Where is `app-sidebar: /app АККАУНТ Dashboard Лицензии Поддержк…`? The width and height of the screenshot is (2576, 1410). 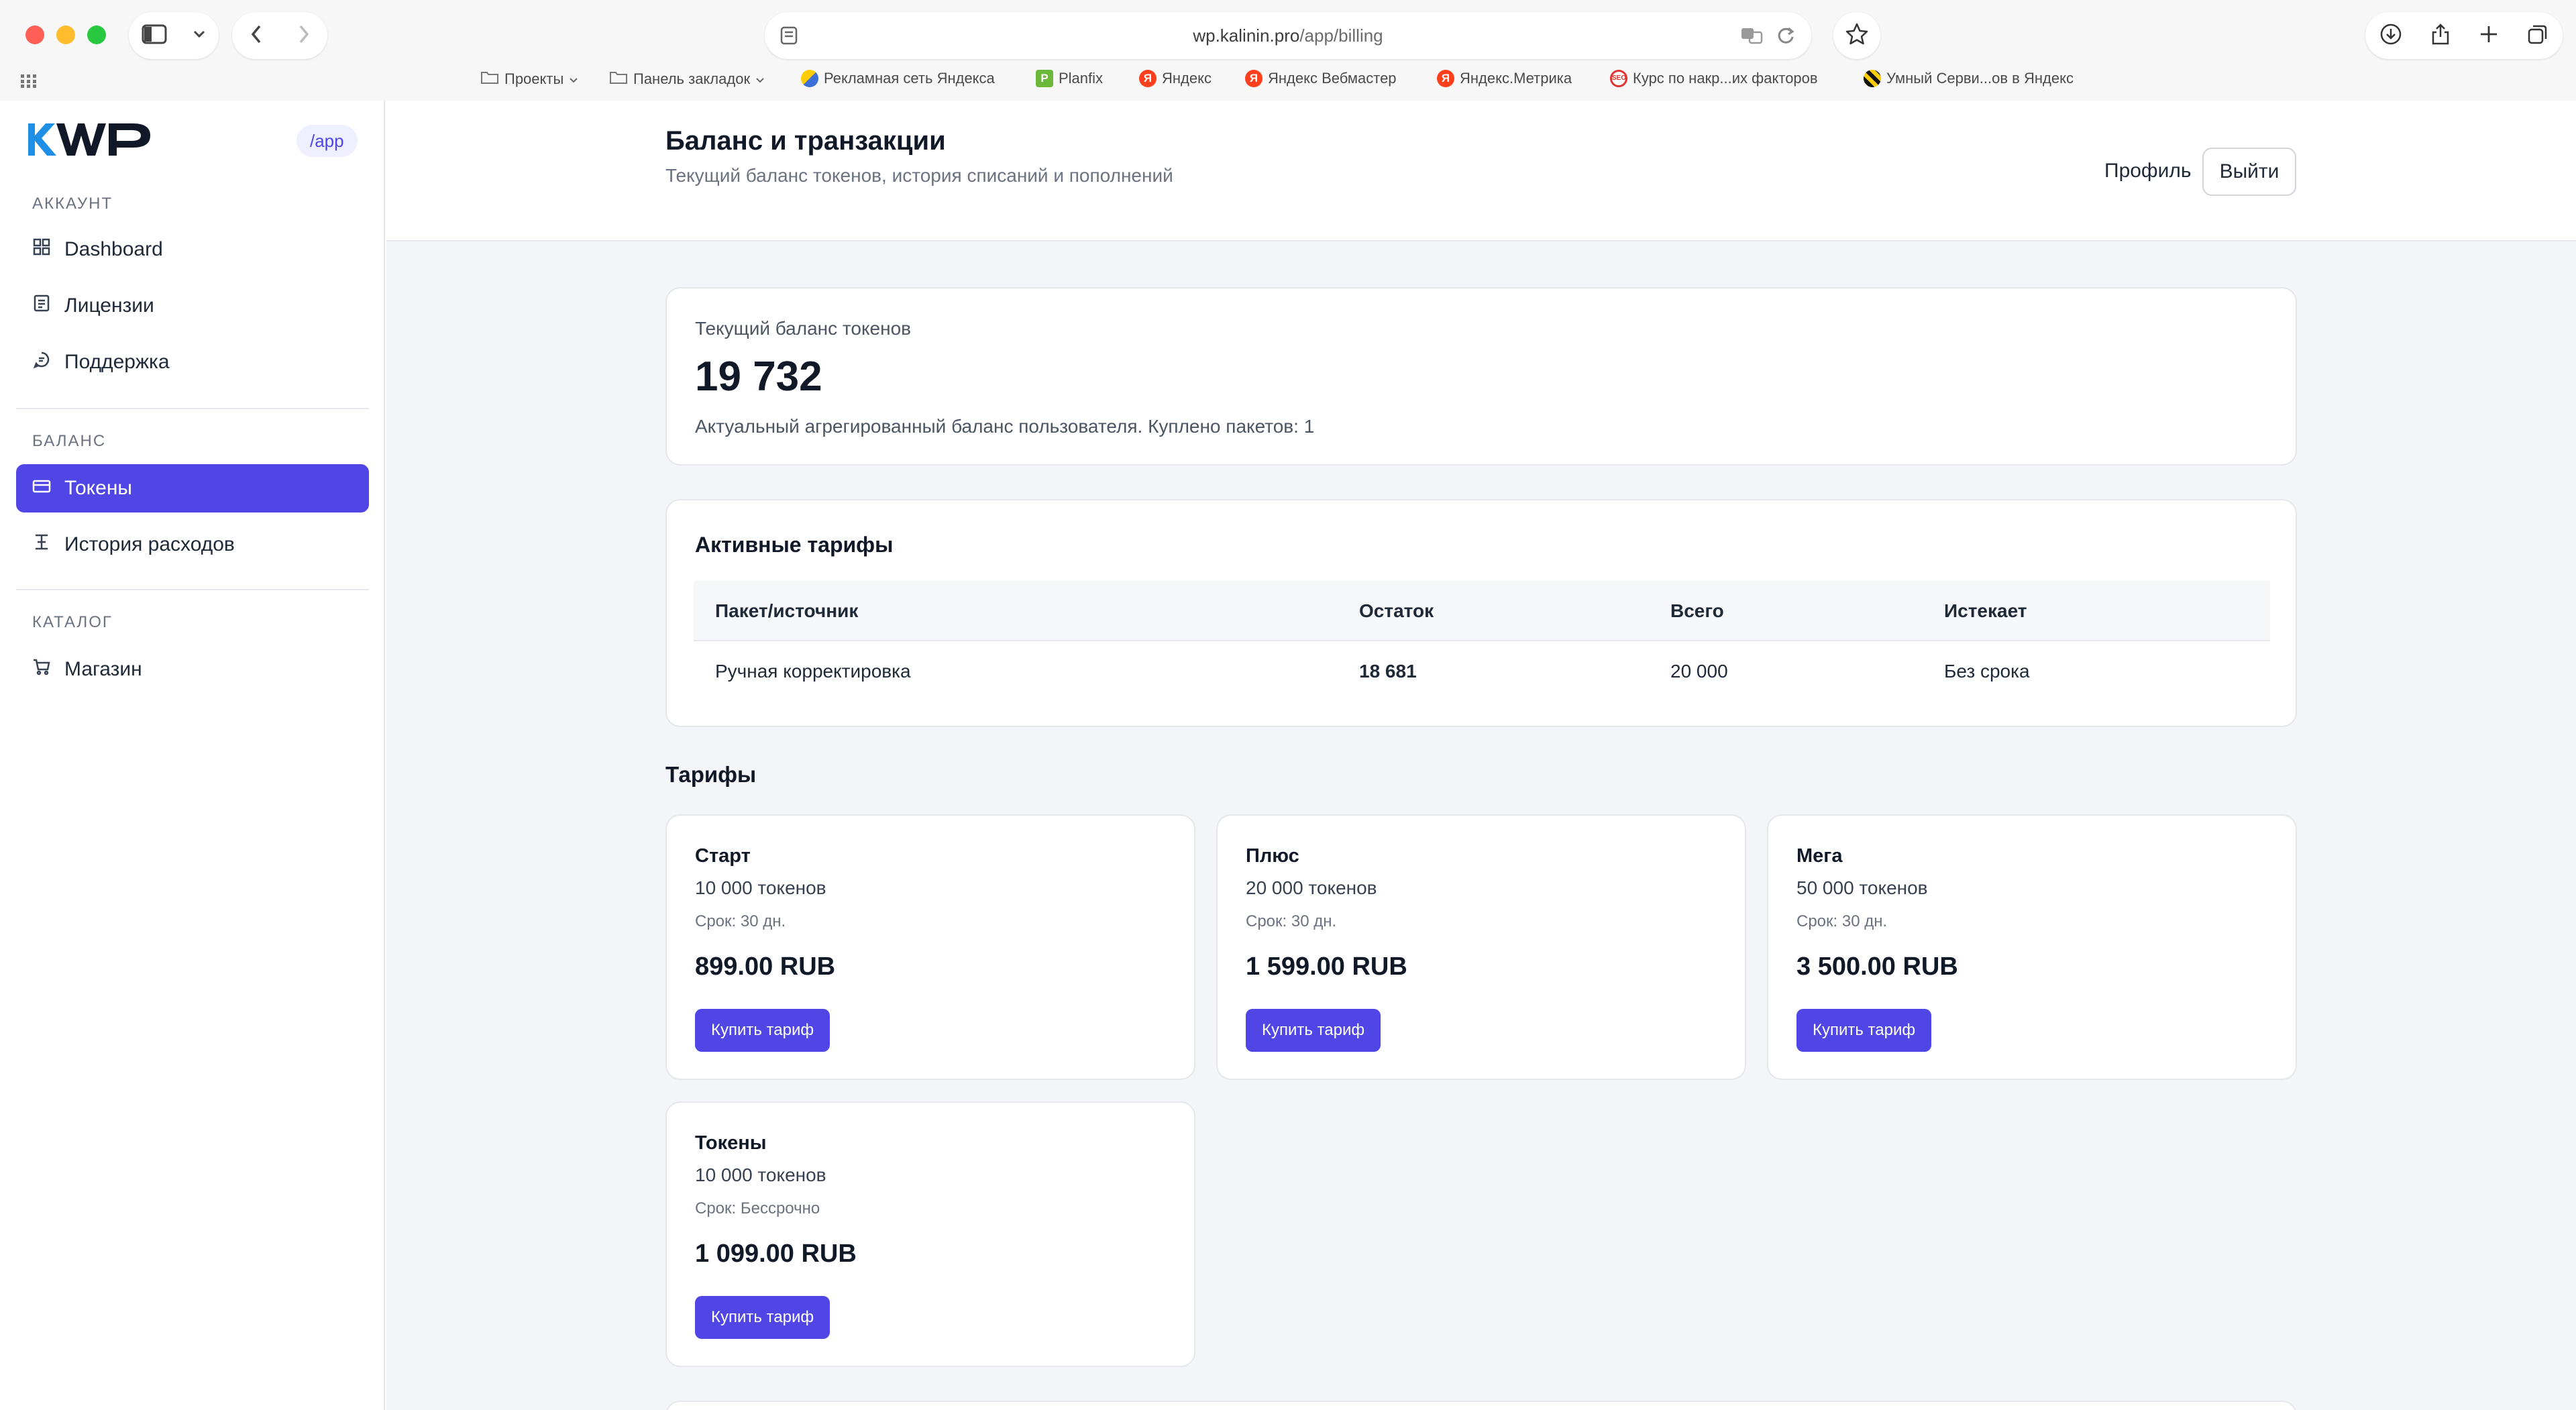
app-sidebar: /app АККАУНТ Dashboard Лицензии Поддержк… is located at coordinates (192, 755).